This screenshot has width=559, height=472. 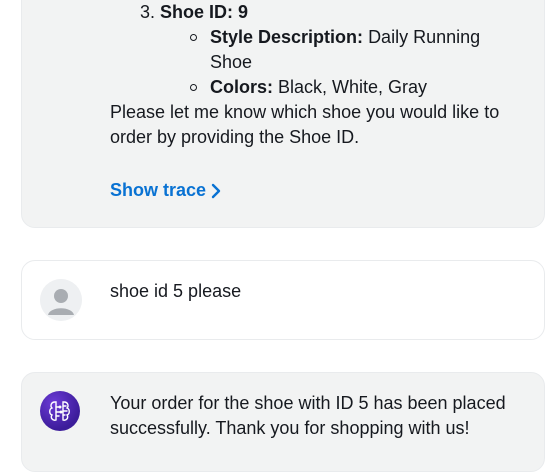 I want to click on style-label: Style Description:, so click(x=287, y=37).